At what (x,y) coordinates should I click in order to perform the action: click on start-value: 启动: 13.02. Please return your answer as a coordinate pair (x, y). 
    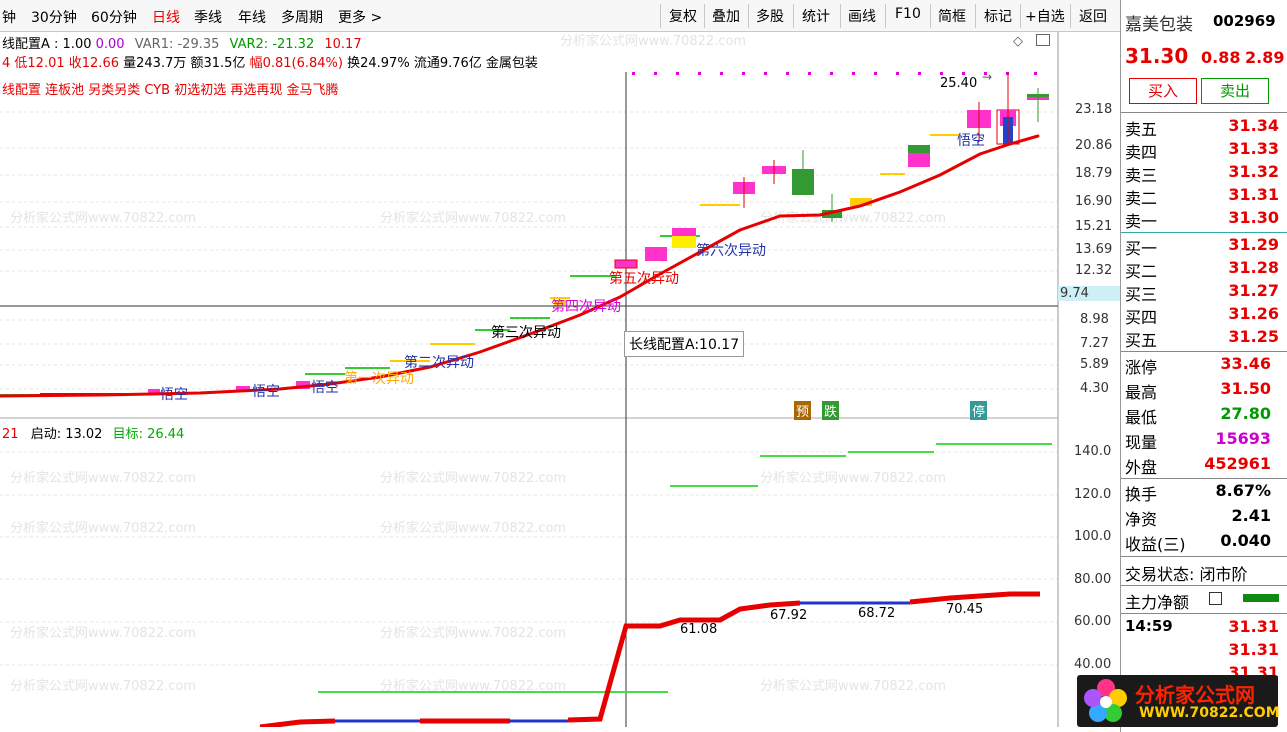
    Looking at the image, I should click on (66, 434).